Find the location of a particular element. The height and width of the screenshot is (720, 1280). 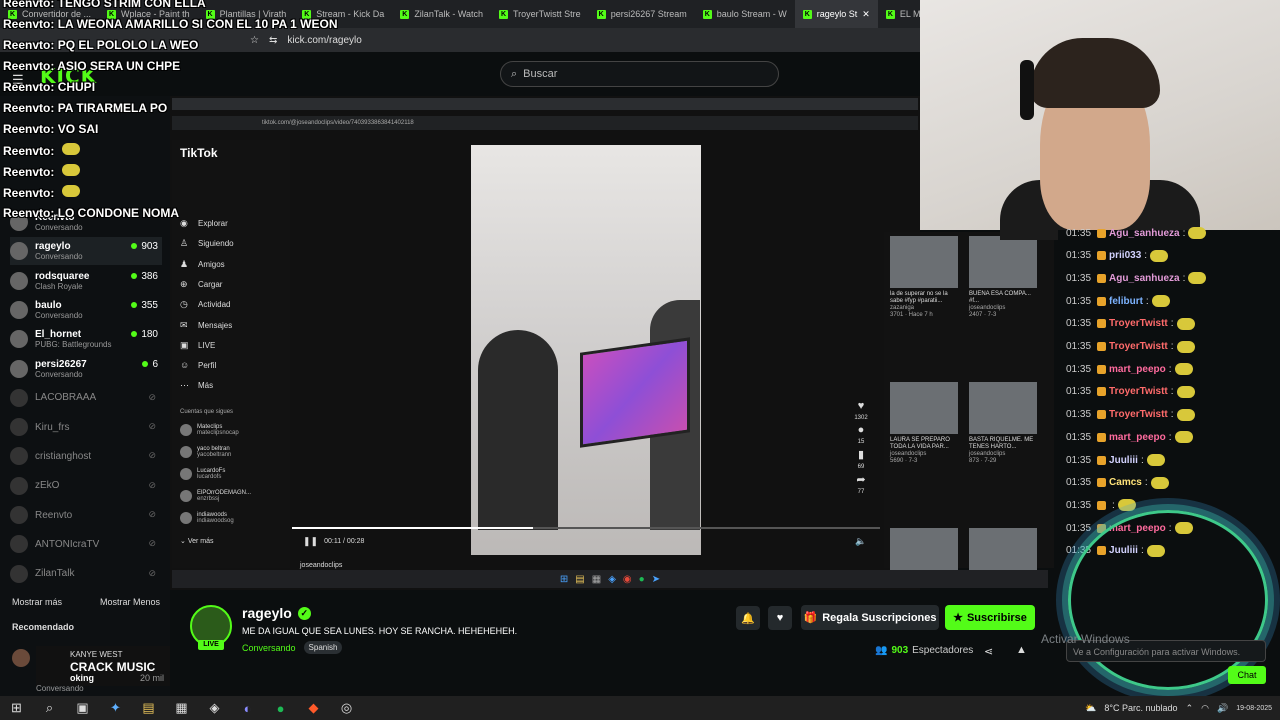

bell-icon: 🔔 is located at coordinates (748, 618).